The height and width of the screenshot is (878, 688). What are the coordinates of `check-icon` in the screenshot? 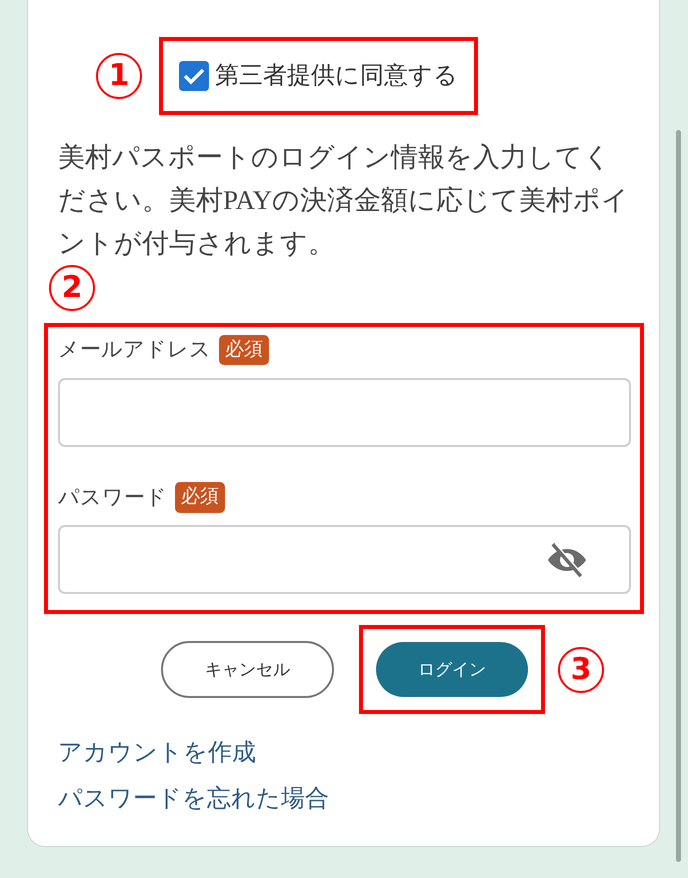 It's located at (194, 76).